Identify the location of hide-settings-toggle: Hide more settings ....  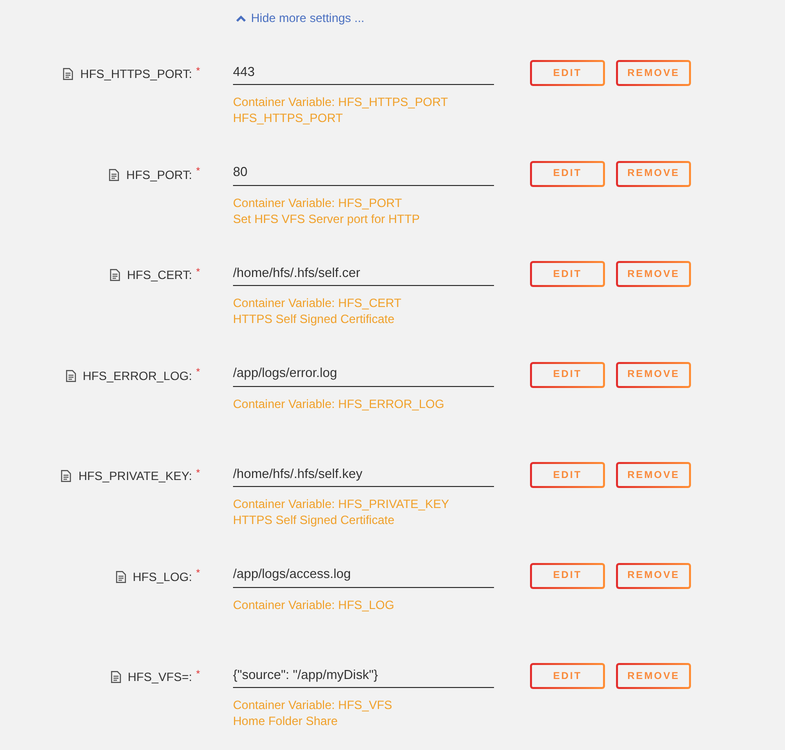
(300, 18).